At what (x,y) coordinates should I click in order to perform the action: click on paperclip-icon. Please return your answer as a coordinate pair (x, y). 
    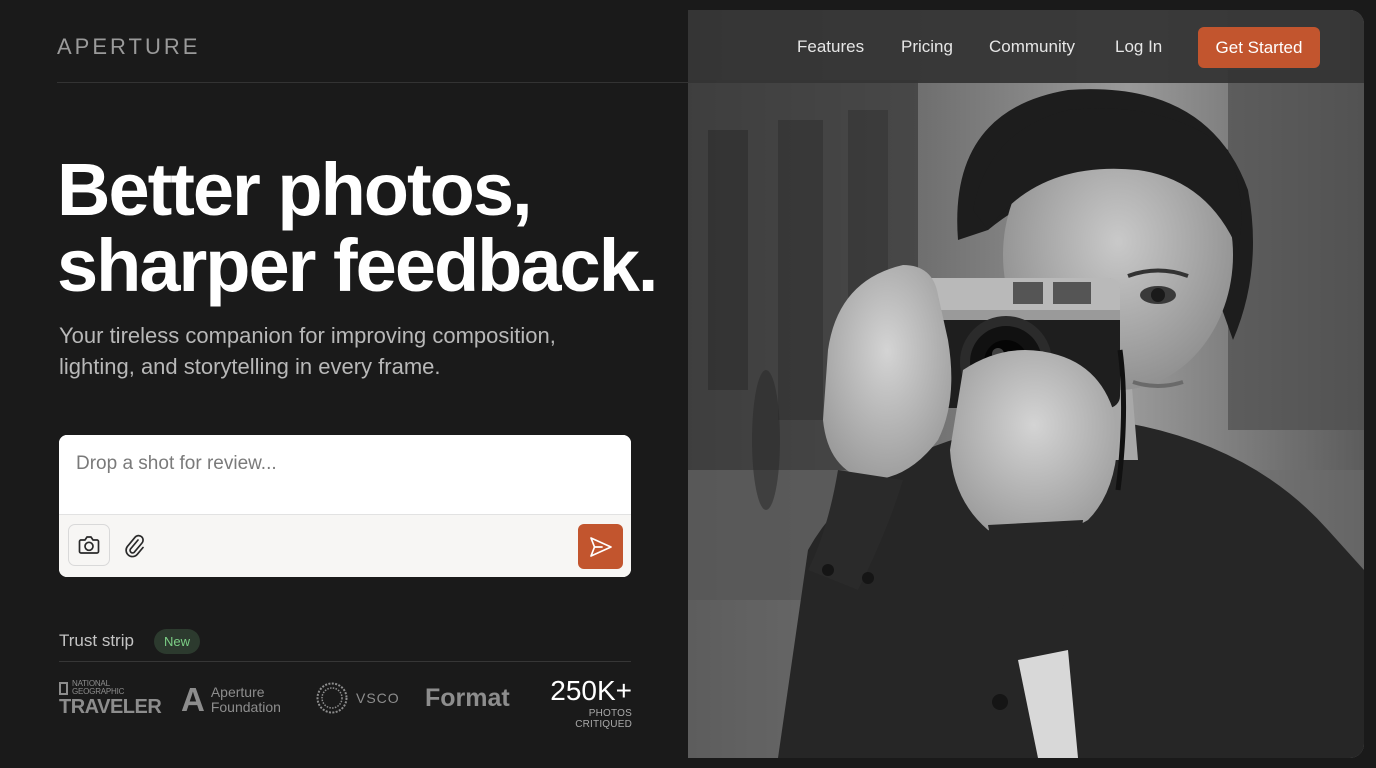
    Looking at the image, I should click on (134, 546).